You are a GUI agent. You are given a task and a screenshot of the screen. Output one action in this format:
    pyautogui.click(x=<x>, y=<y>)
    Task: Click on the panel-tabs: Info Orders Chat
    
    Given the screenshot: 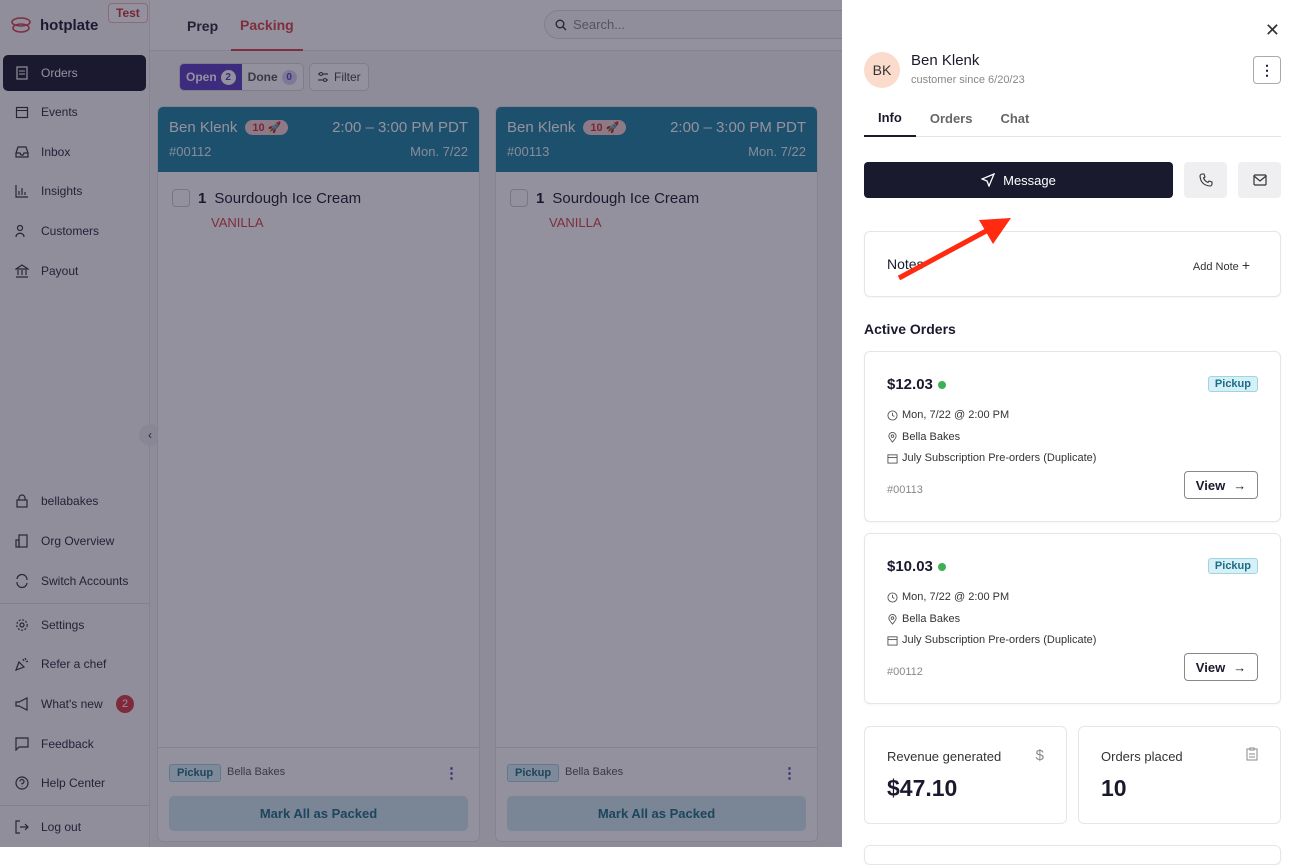 What is the action you would take?
    pyautogui.click(x=1072, y=118)
    